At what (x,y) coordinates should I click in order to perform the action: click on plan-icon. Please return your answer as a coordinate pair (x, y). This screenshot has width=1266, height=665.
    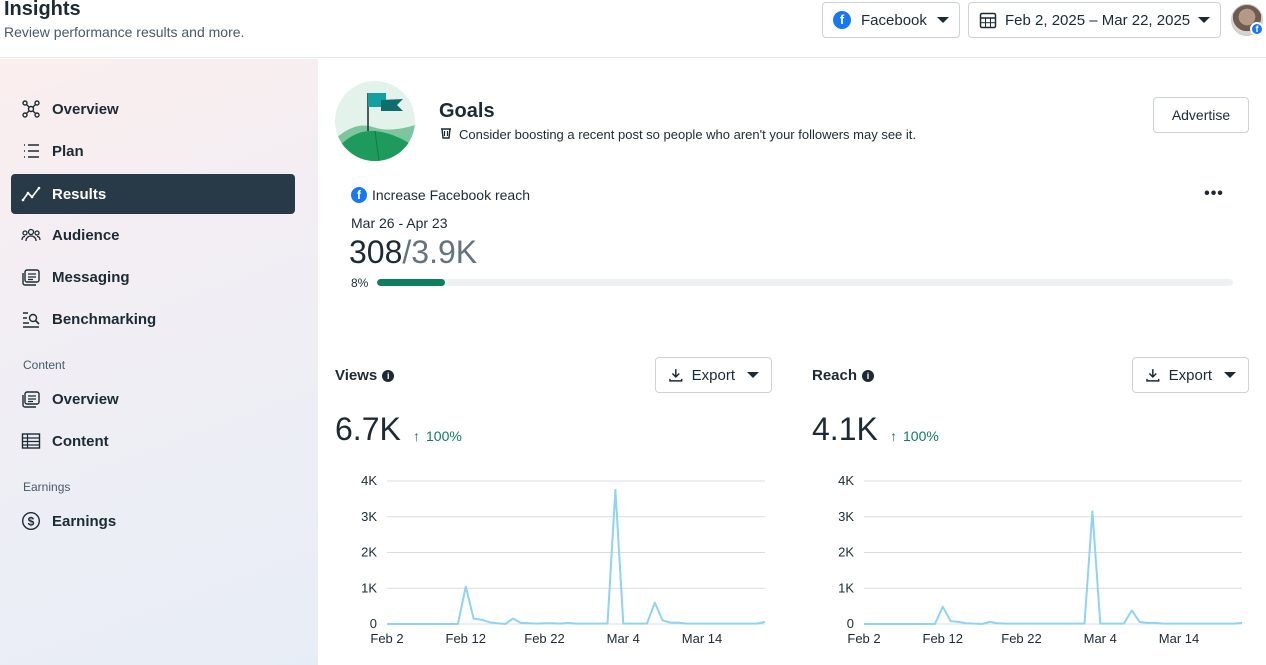
    Looking at the image, I should click on (31, 151).